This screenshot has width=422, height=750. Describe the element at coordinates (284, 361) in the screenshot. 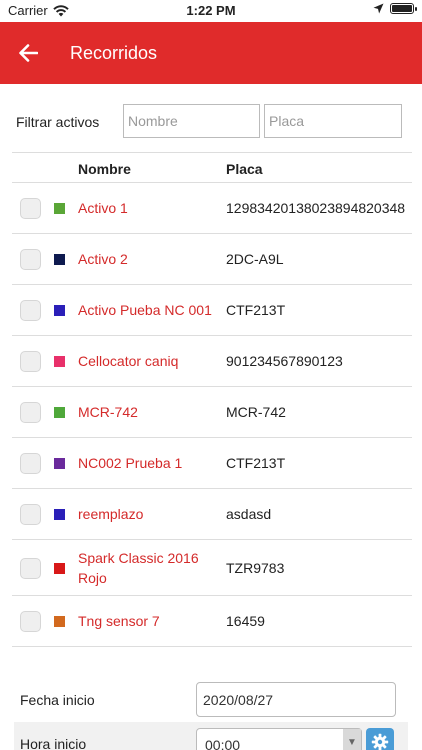

I see `asset-plate: 901234567890123` at that location.